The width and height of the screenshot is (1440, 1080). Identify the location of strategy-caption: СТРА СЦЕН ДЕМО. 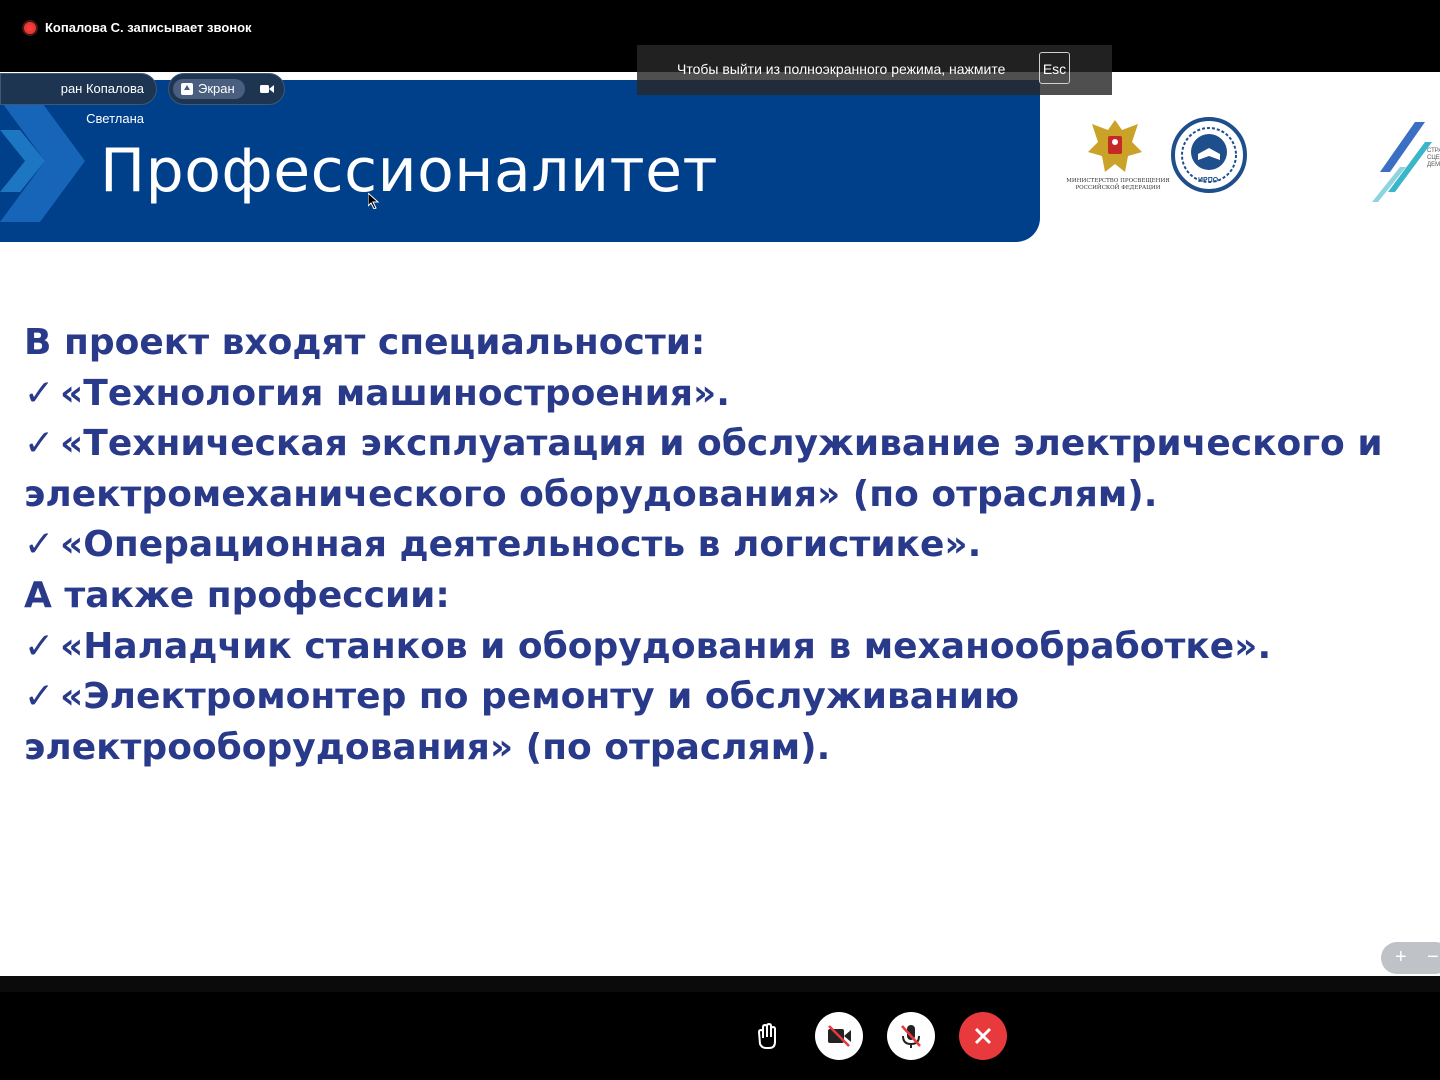
(1433, 158).